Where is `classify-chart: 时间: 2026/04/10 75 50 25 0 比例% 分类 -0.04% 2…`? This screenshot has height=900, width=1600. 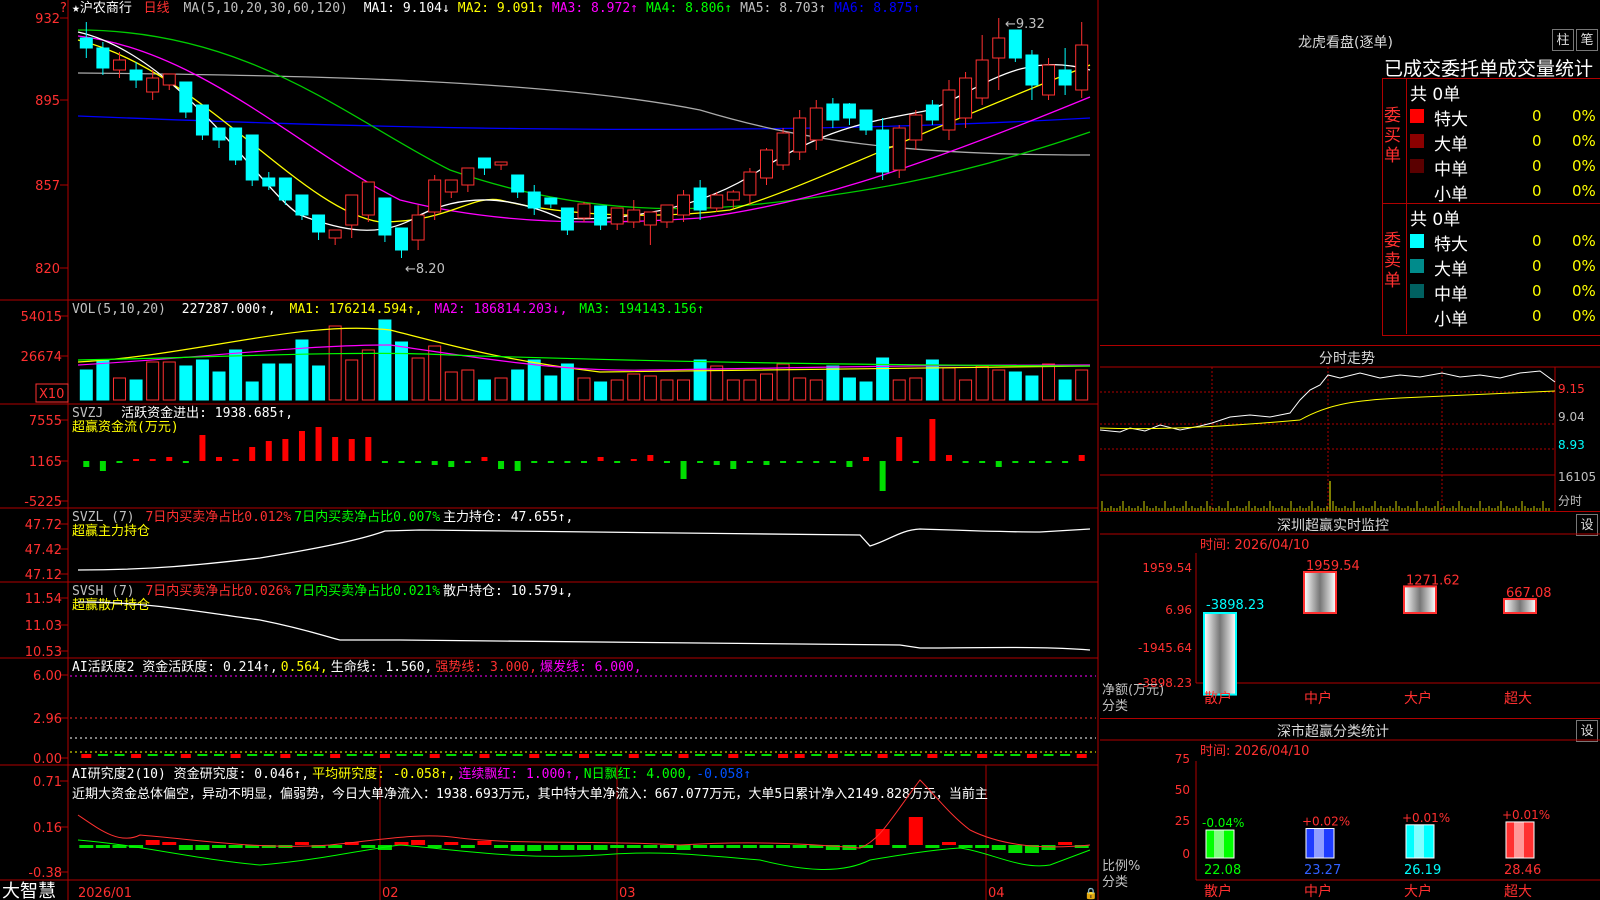 classify-chart: 时间: 2026/04/10 75 50 25 0 比例% 分类 -0.04% 2… is located at coordinates (1350, 809).